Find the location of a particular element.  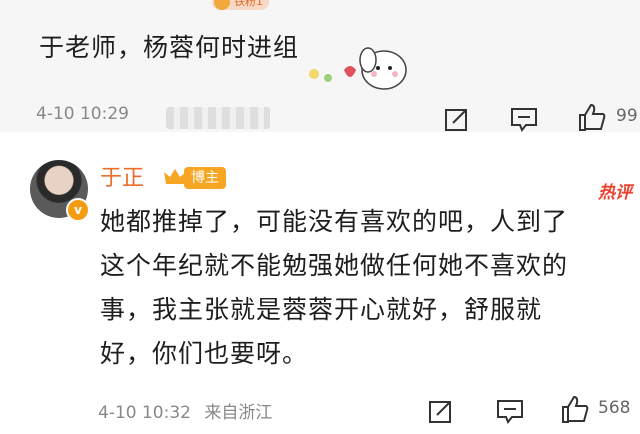

blogger-badge: 博主 is located at coordinates (205, 178).